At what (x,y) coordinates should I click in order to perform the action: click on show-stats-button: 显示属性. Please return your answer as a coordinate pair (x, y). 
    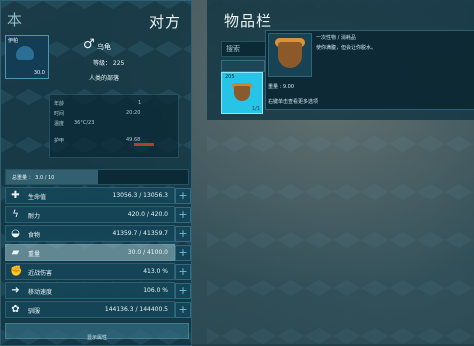
    Looking at the image, I should click on (97, 332).